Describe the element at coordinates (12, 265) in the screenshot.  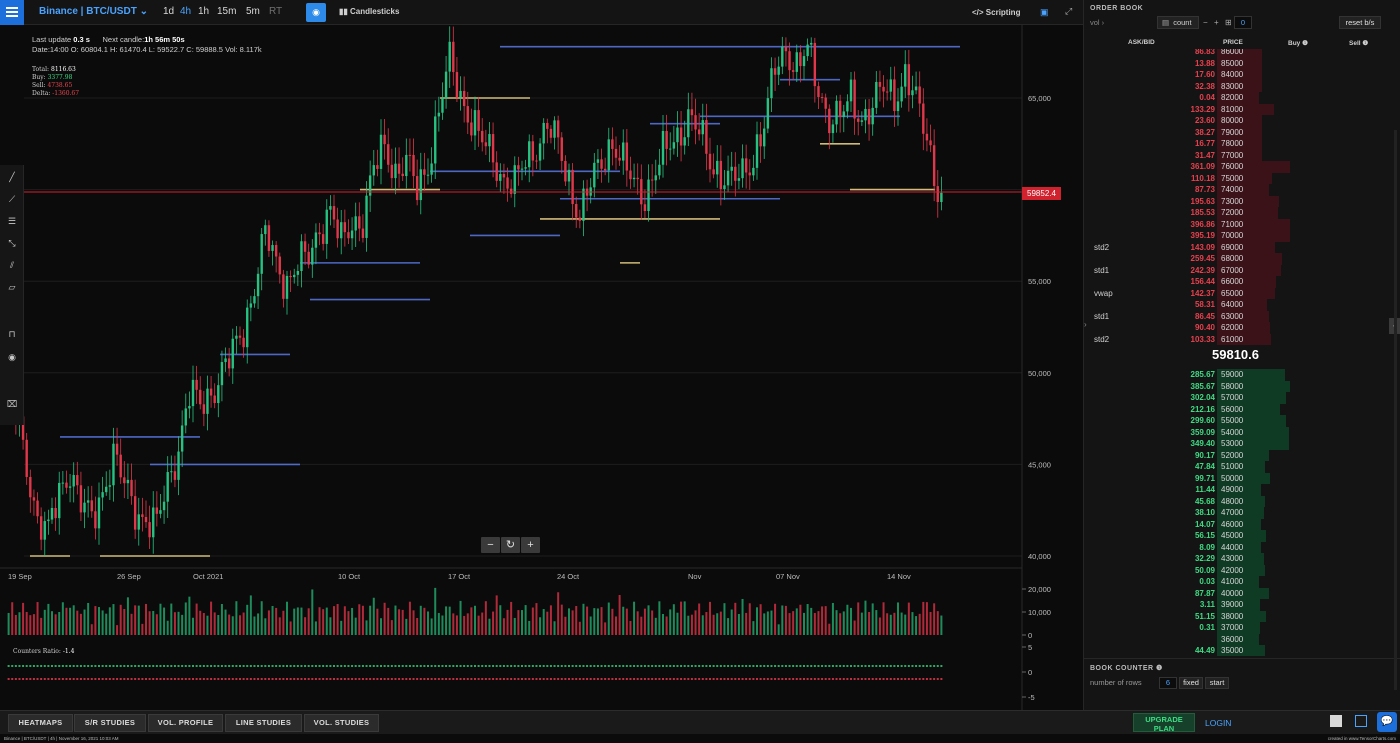
I see `channel-icon: ⫽` at that location.